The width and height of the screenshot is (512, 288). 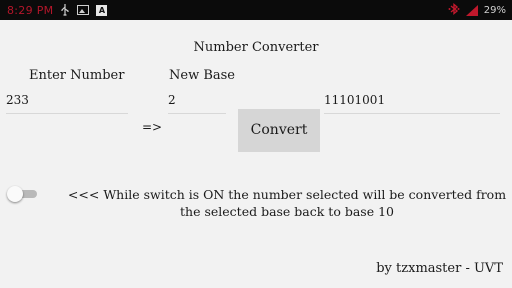 What do you see at coordinates (256, 10) in the screenshot?
I see `status-bar: 8:29 PM A 29%` at bounding box center [256, 10].